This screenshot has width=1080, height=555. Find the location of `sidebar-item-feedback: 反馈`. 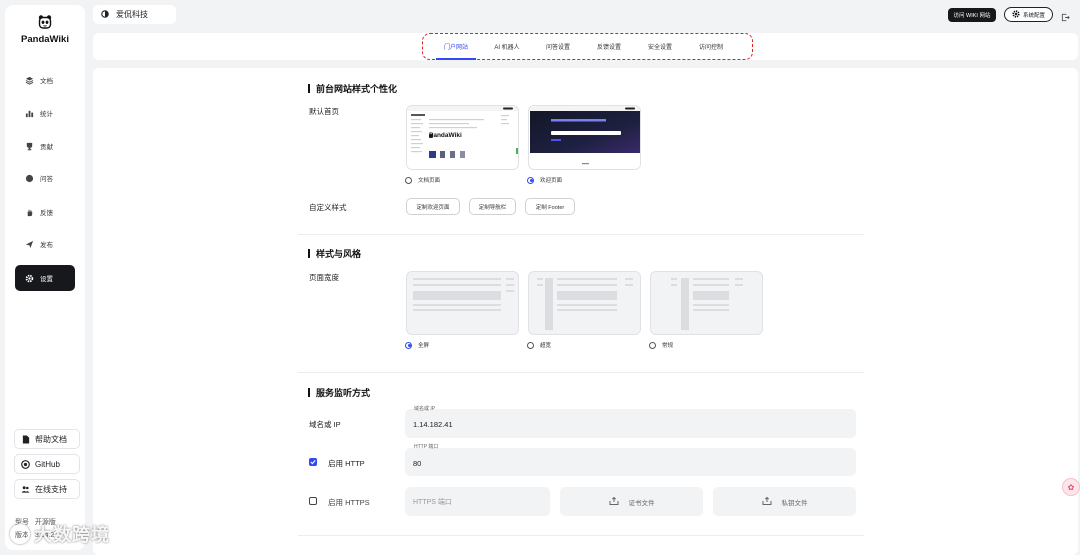

sidebar-item-feedback: 反馈 is located at coordinates (45, 212).